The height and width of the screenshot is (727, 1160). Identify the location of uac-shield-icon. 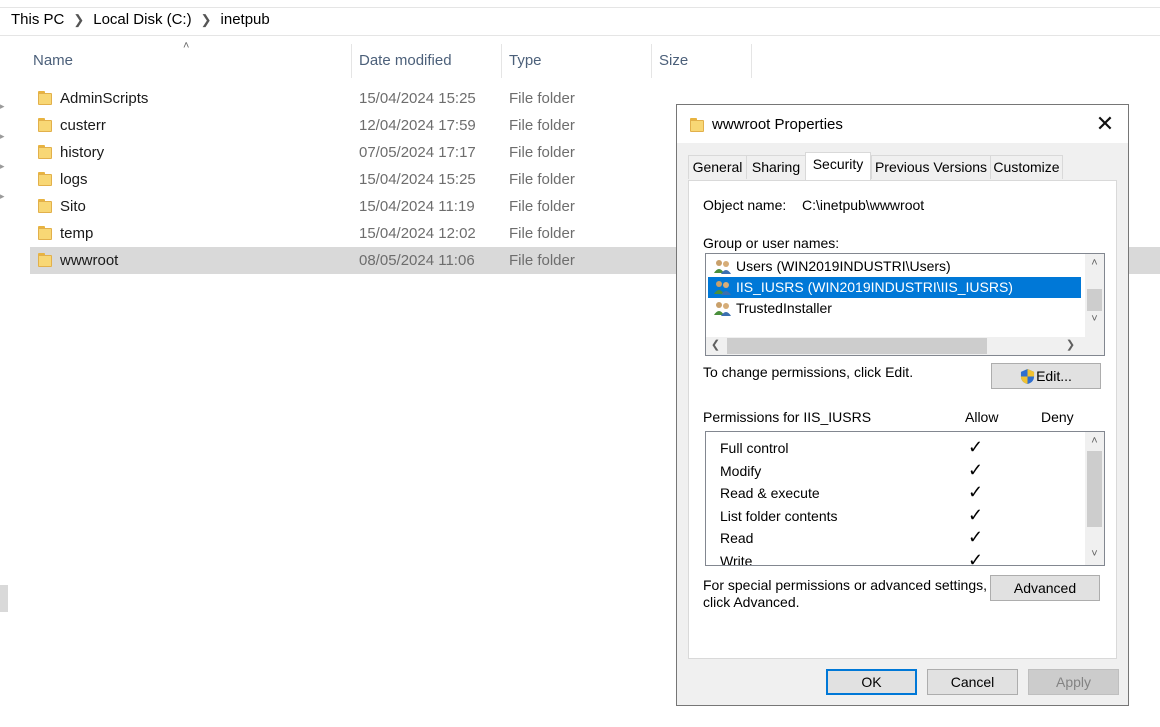
(1028, 376).